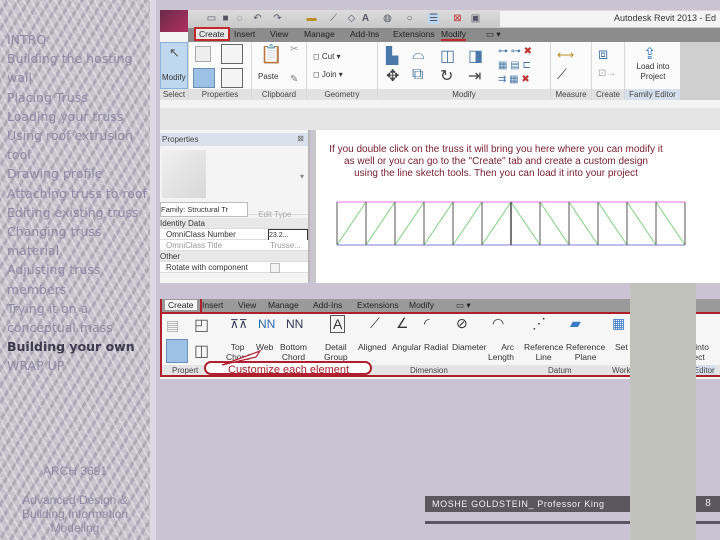 The width and height of the screenshot is (720, 540). Describe the element at coordinates (300, 138) in the screenshot. I see `close-properties-icon: ⊠` at that location.